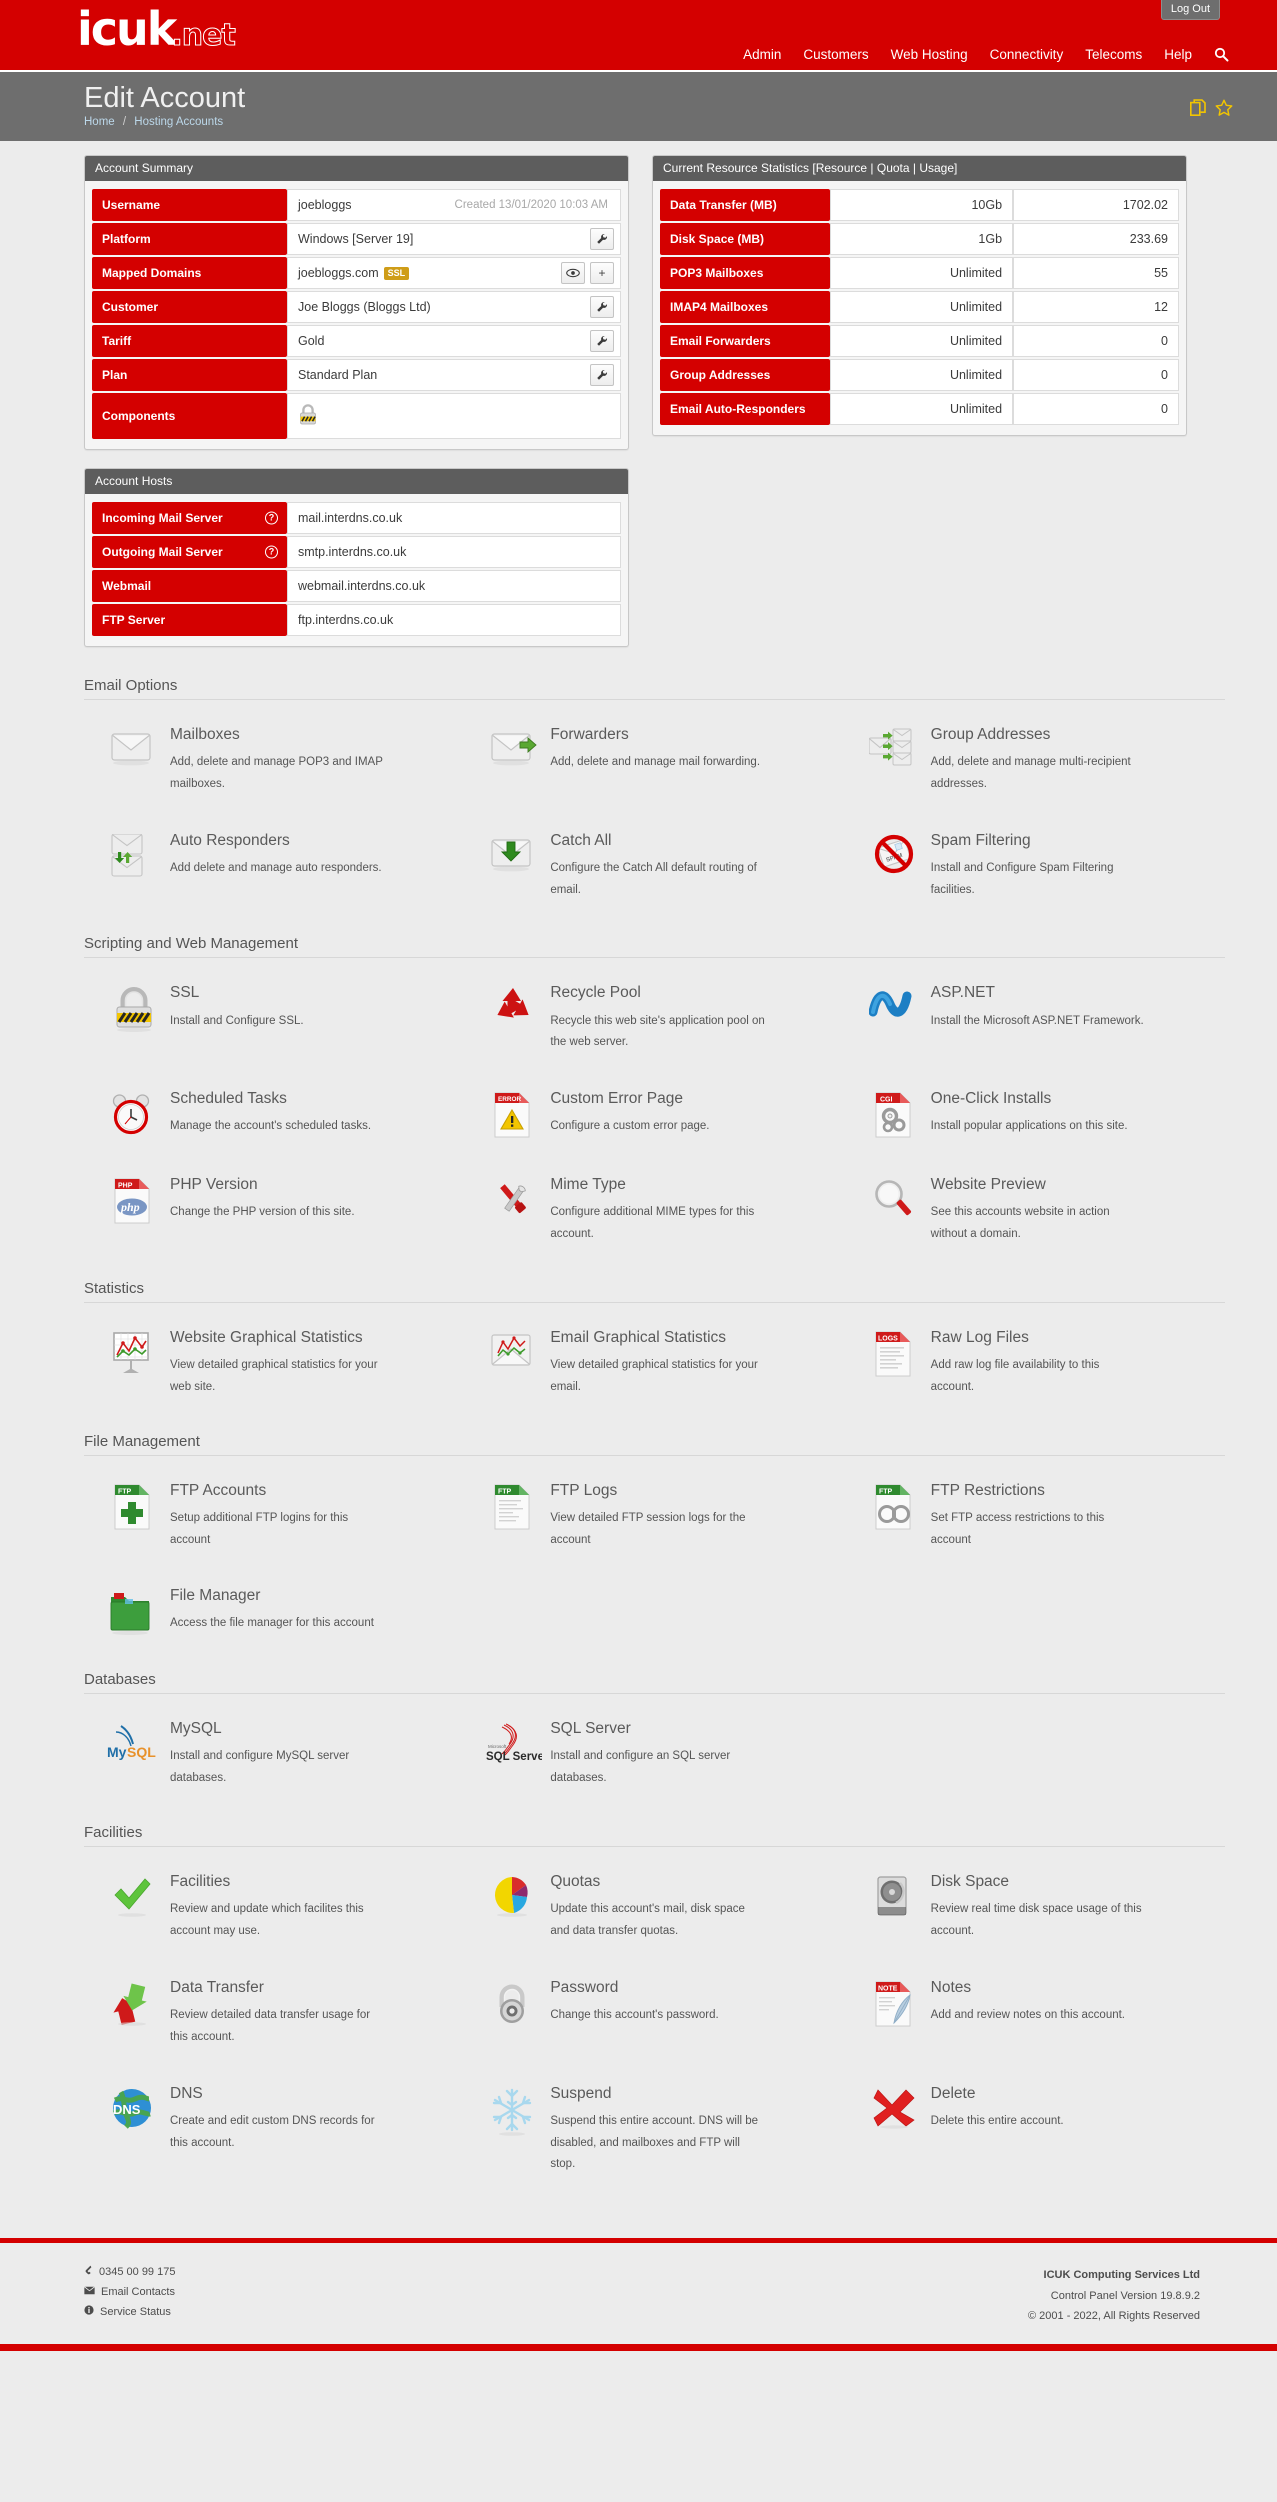 The width and height of the screenshot is (1277, 2502). What do you see at coordinates (277, 2093) in the screenshot?
I see `tile-title: DNS` at bounding box center [277, 2093].